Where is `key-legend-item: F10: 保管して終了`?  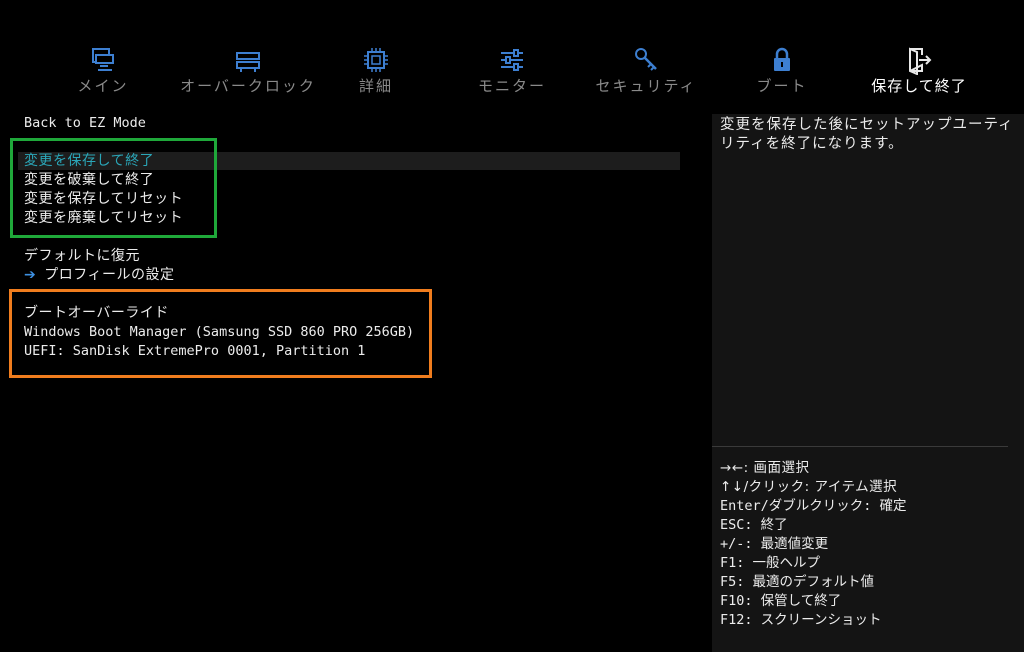
key-legend-item: F10: 保管して終了 is located at coordinates (781, 601).